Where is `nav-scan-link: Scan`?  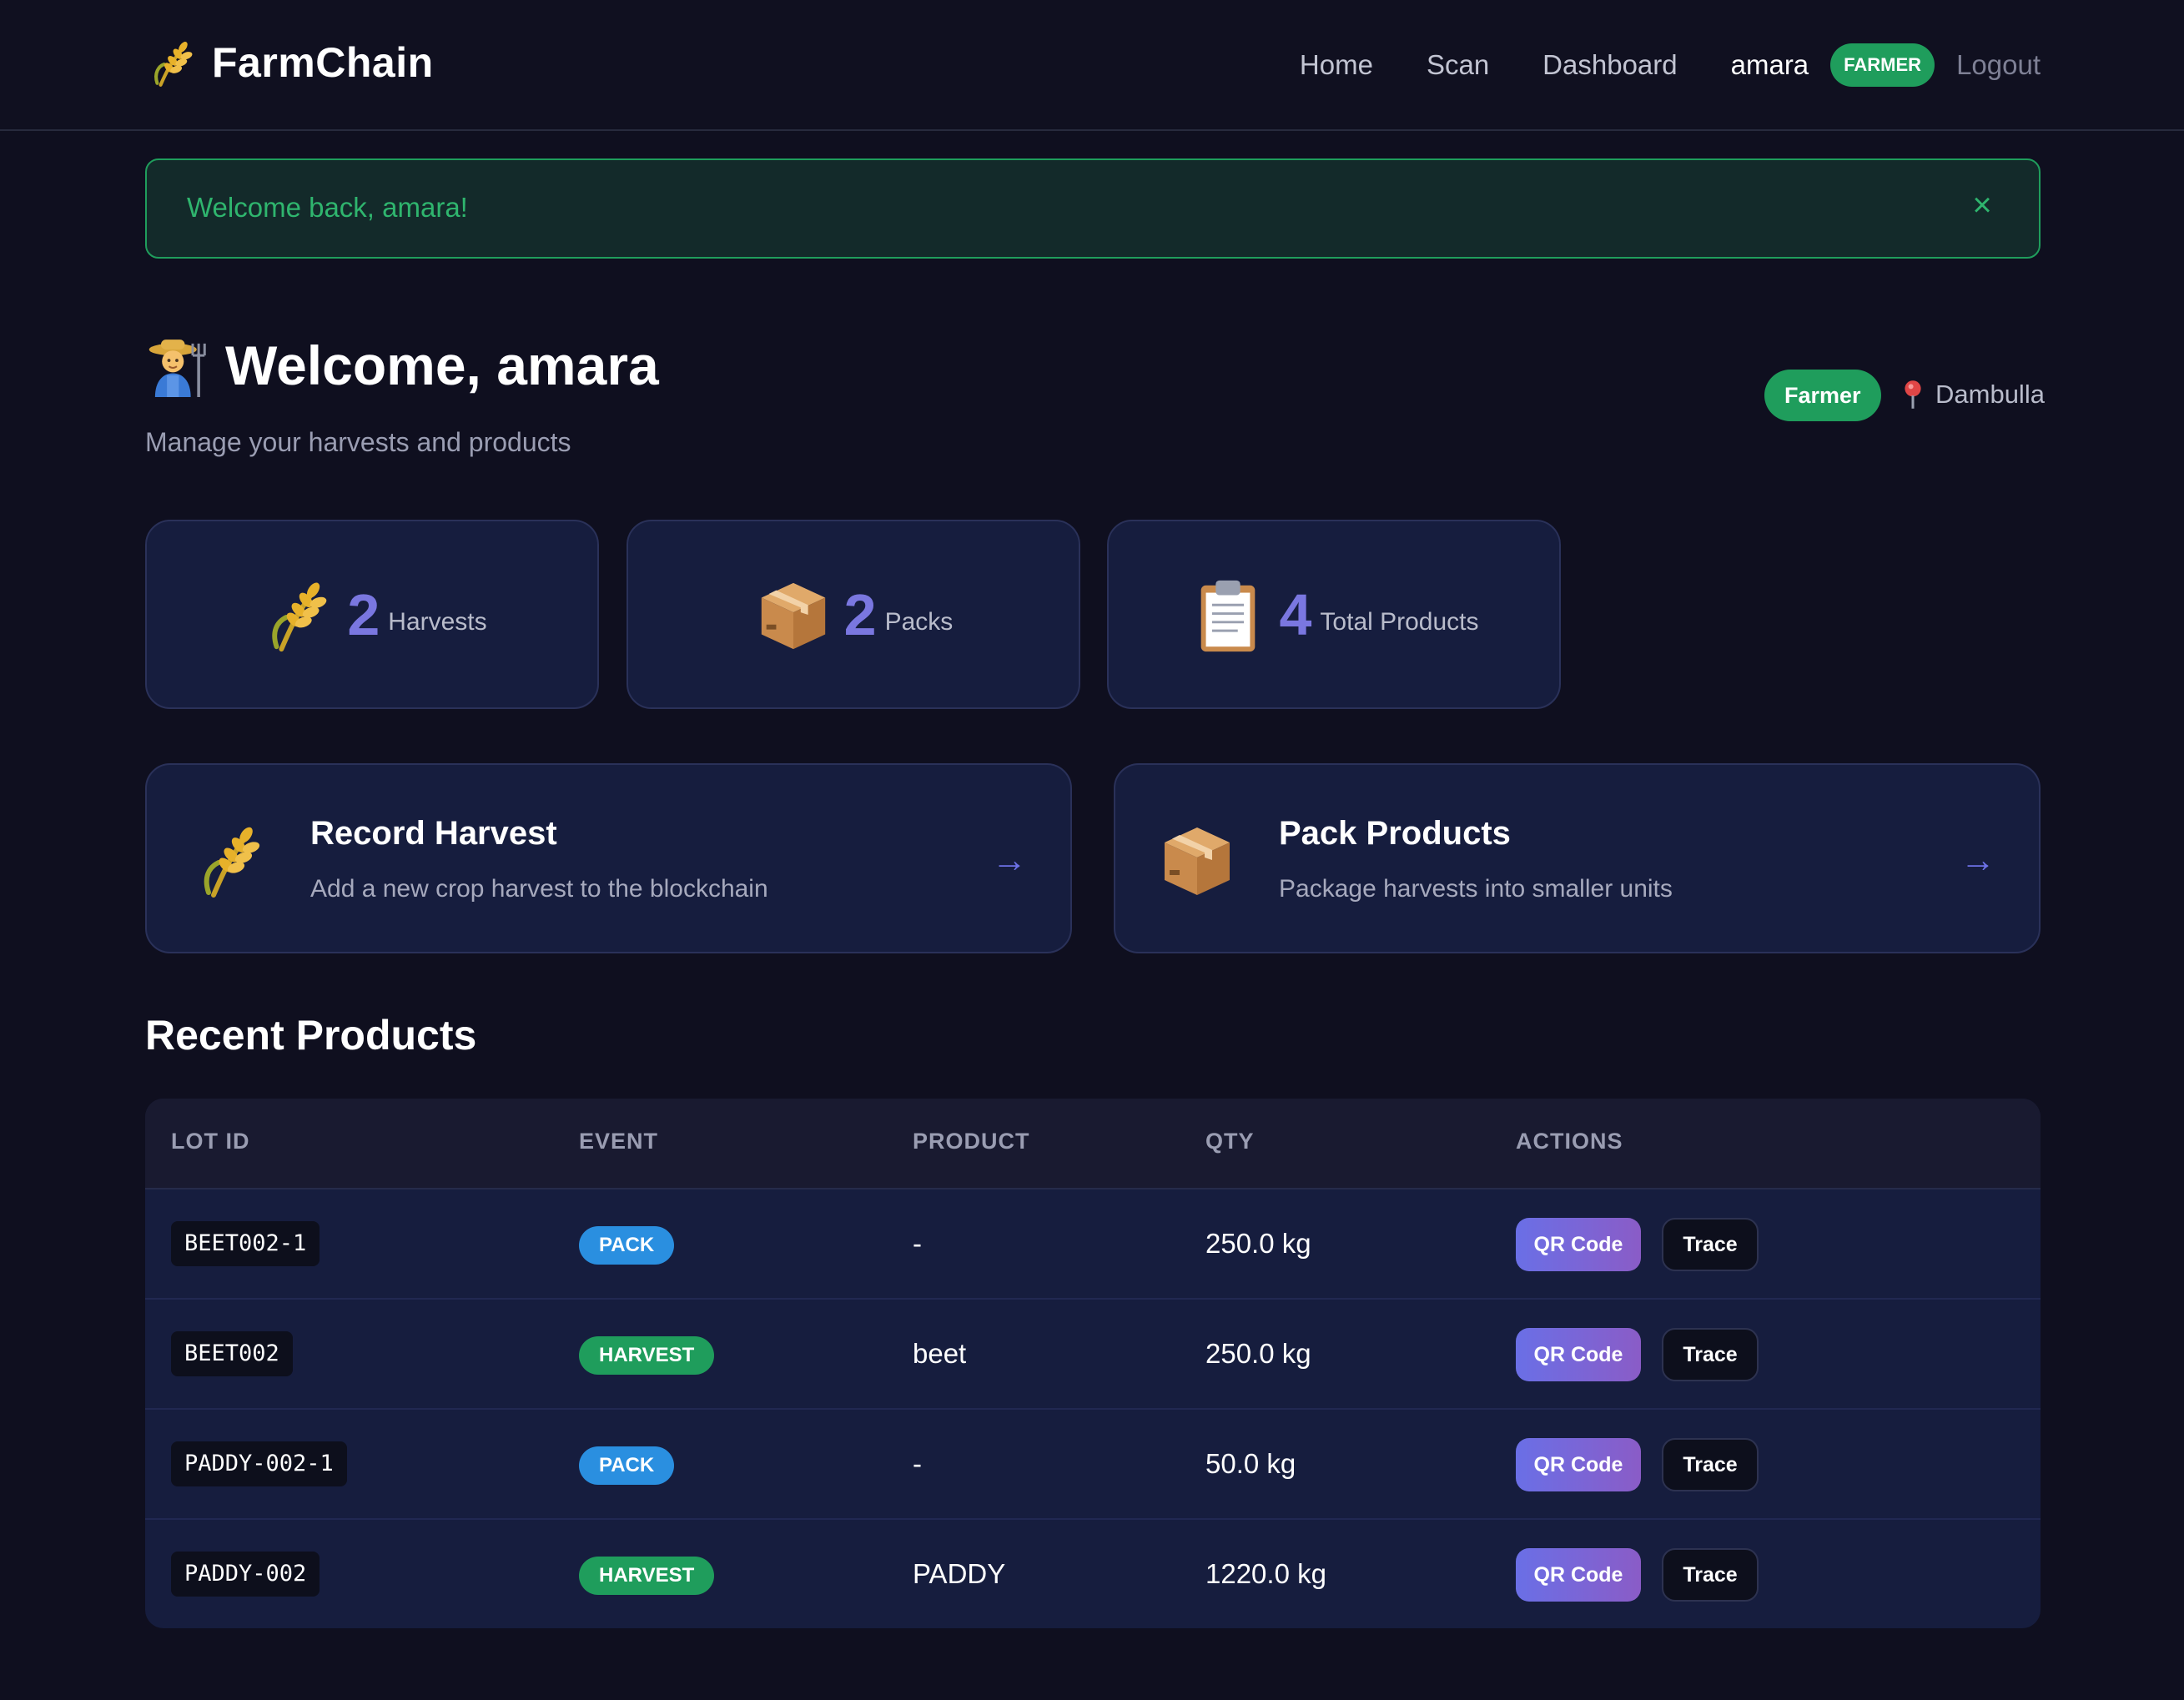 nav-scan-link: Scan is located at coordinates (1458, 65).